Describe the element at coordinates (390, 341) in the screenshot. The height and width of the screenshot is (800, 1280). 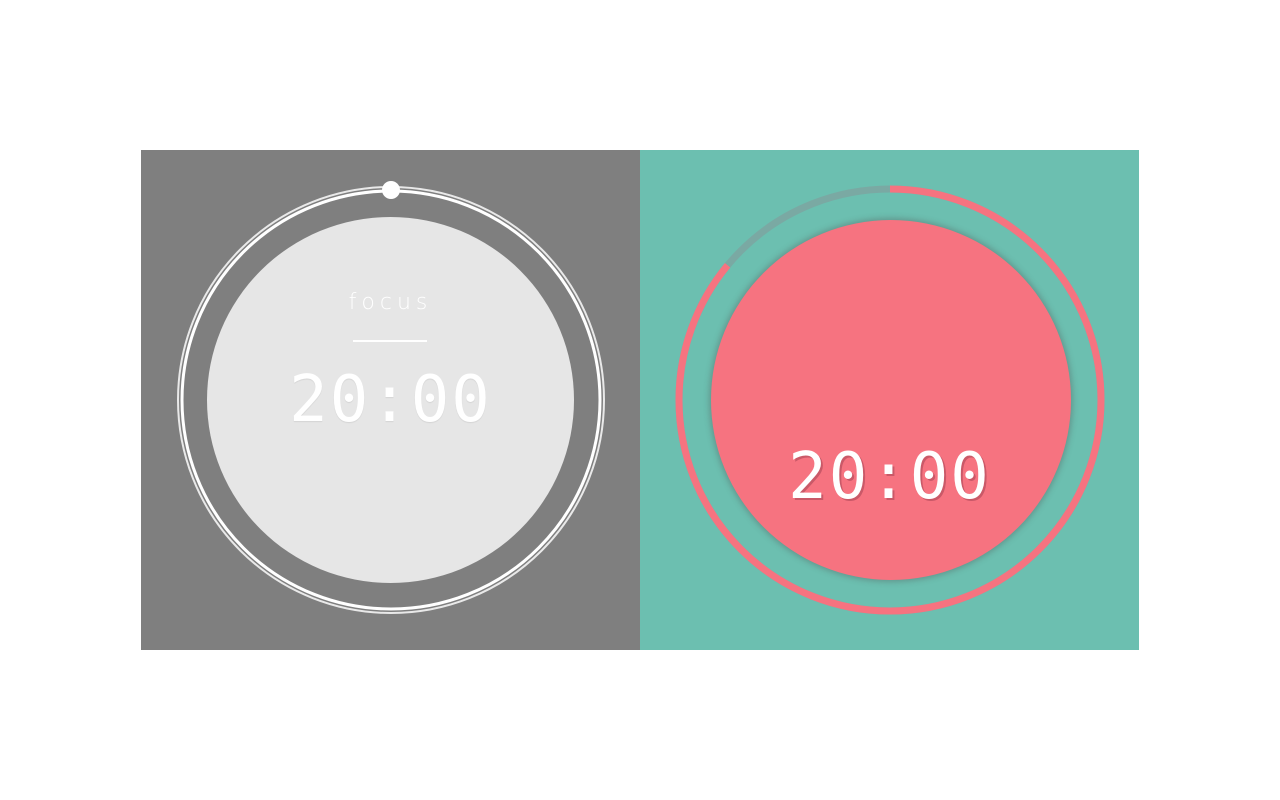
I see `label-divider` at that location.